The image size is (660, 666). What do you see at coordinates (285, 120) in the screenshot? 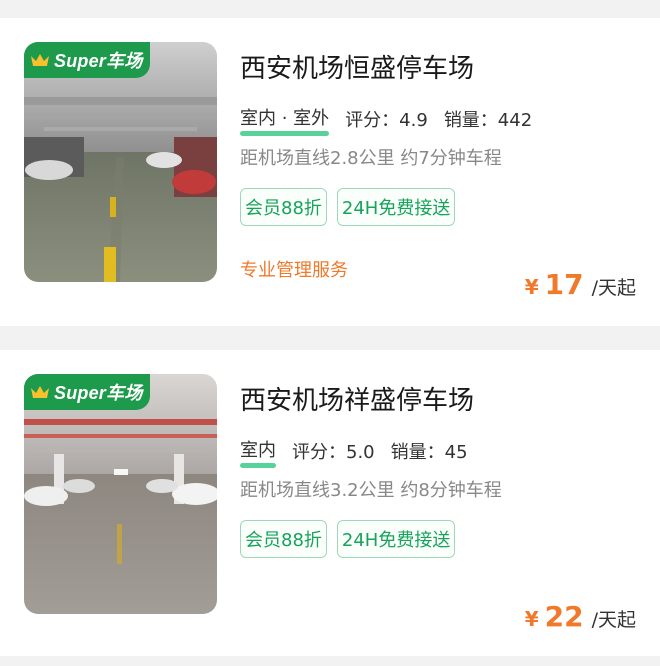
I see `parking-type: 室内 · 室外` at bounding box center [285, 120].